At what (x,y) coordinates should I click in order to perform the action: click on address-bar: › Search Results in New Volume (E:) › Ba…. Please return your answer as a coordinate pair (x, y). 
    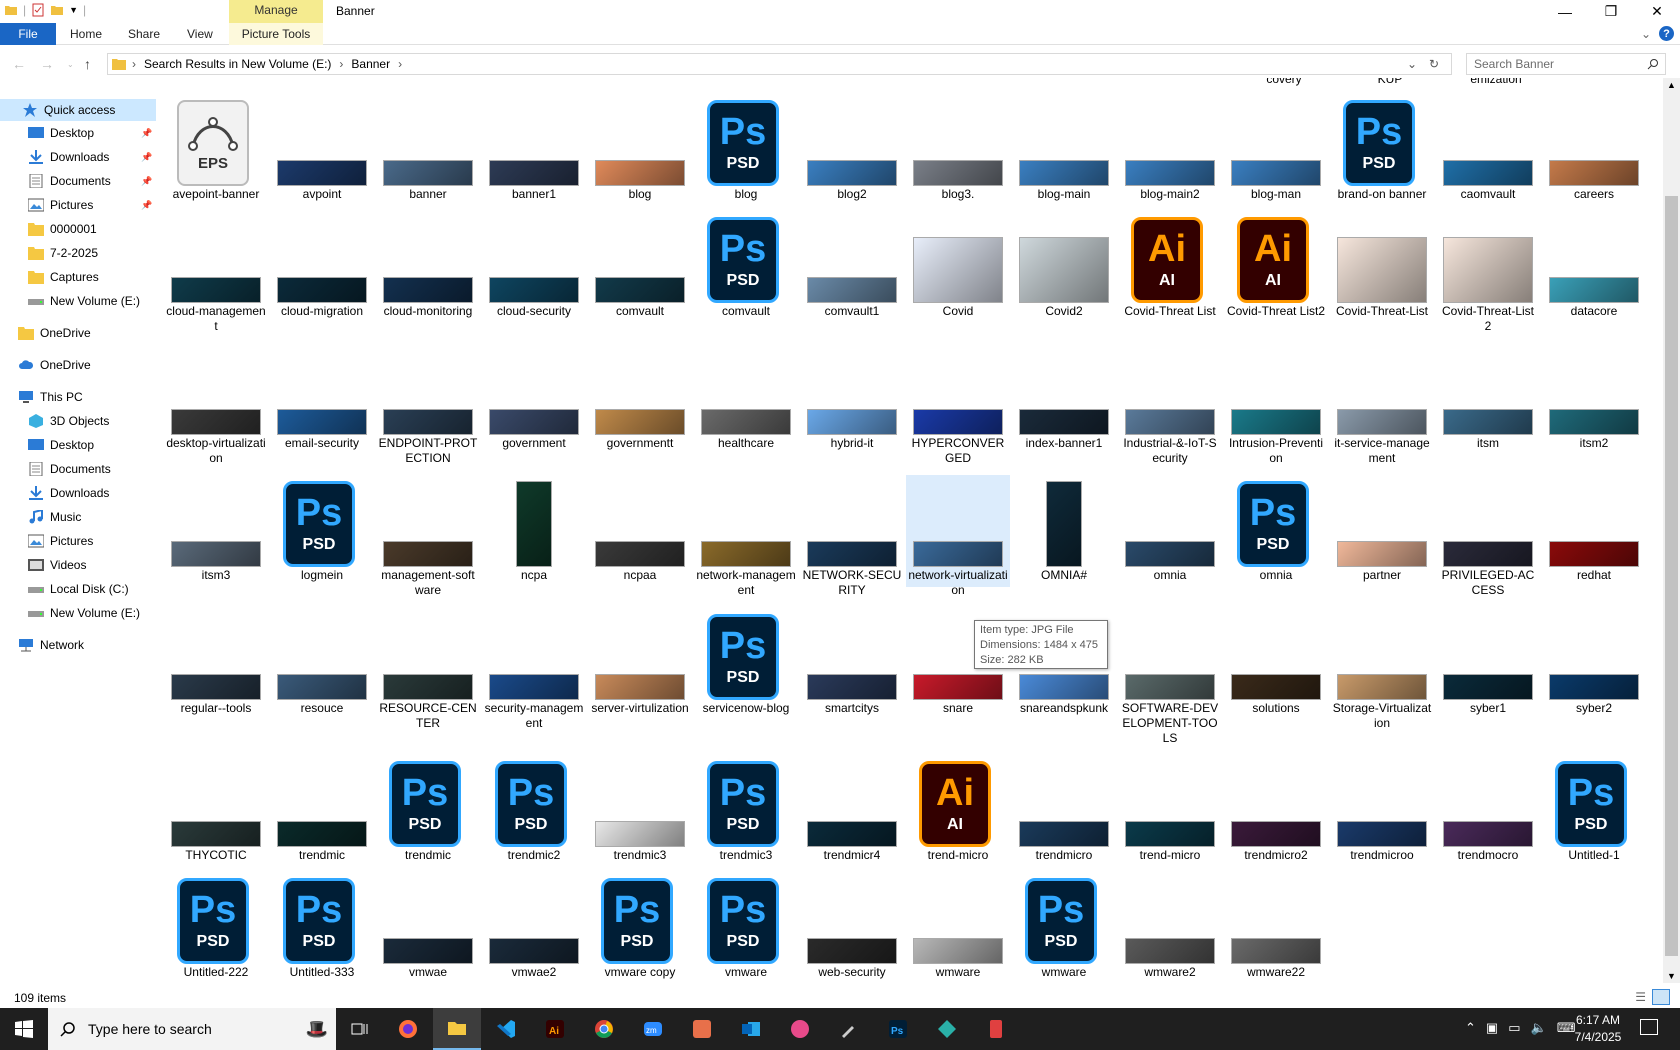
    Looking at the image, I should click on (779, 64).